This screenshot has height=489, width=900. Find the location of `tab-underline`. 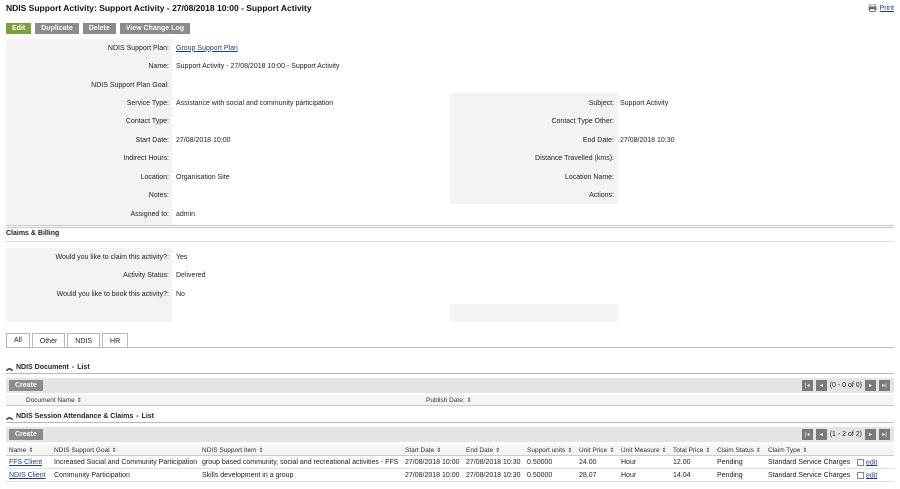

tab-underline is located at coordinates (450, 347).